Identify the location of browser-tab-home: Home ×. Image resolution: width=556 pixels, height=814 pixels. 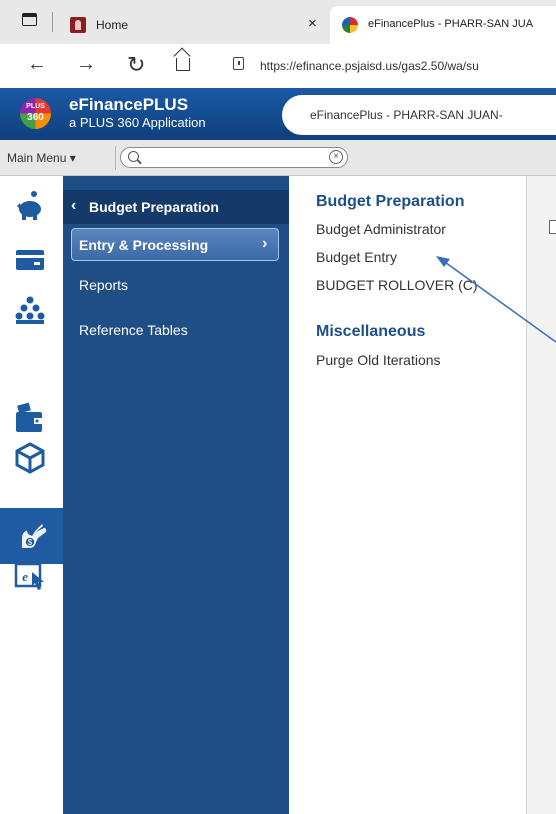
(193, 25).